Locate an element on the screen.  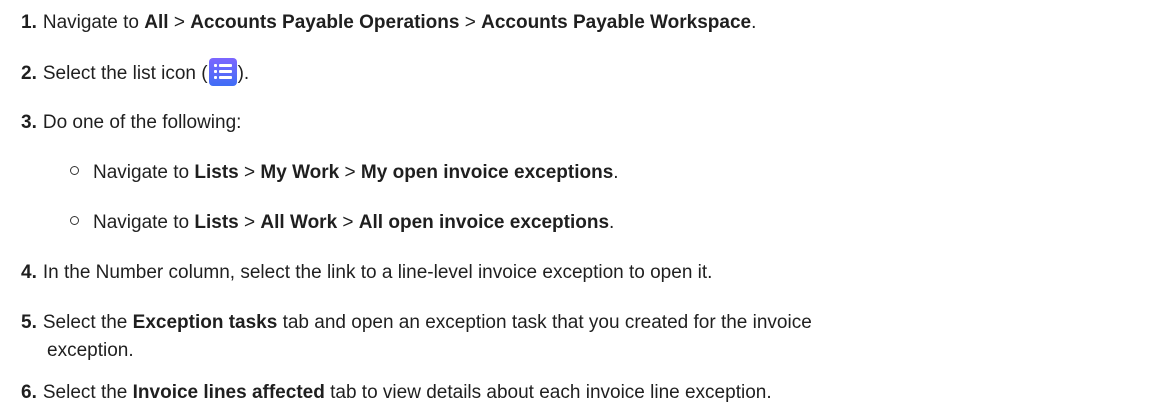
step-number: 5. is located at coordinates (29, 322).